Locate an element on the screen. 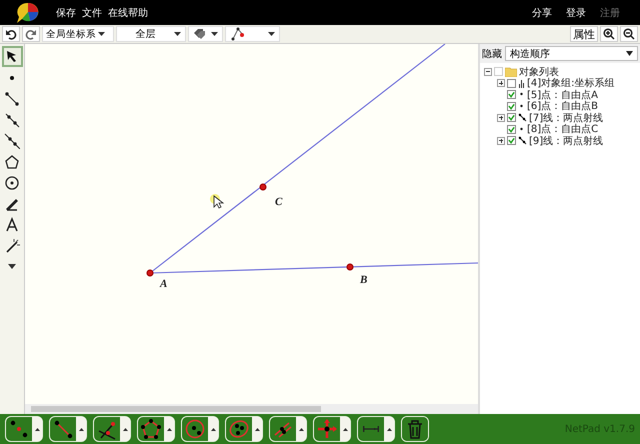 This screenshot has height=444, width=640. style-dropdown is located at coordinates (252, 34).